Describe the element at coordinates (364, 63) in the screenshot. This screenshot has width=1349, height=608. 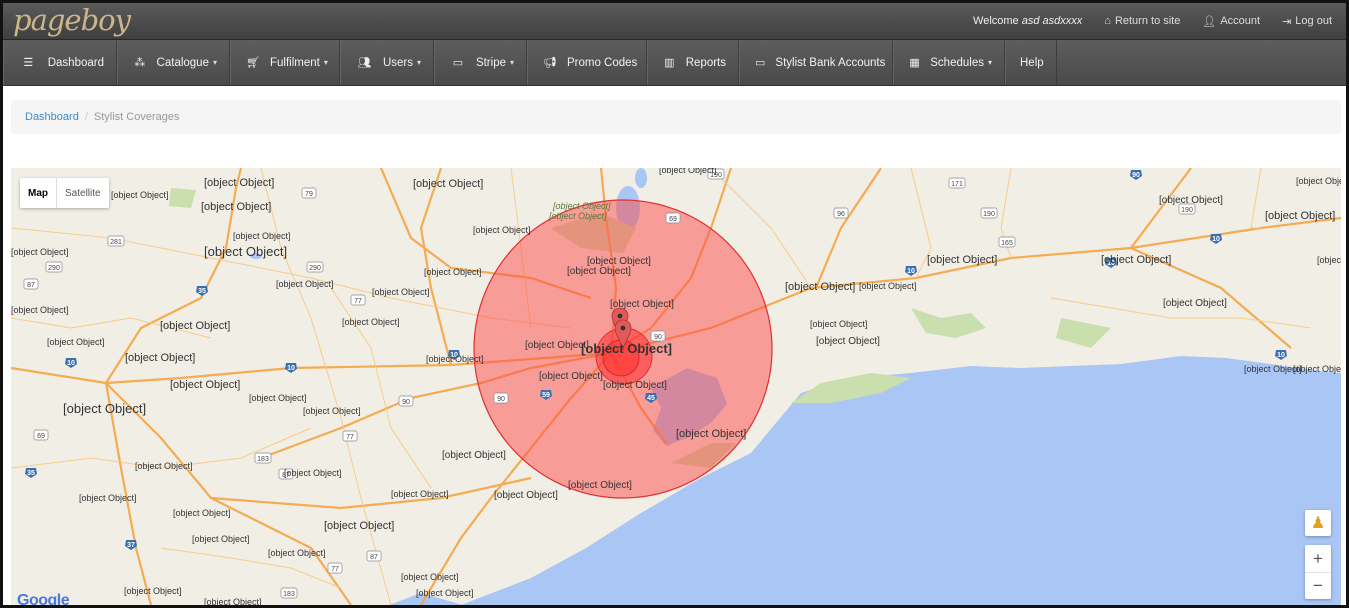
I see `users-icon: 👥︎` at that location.